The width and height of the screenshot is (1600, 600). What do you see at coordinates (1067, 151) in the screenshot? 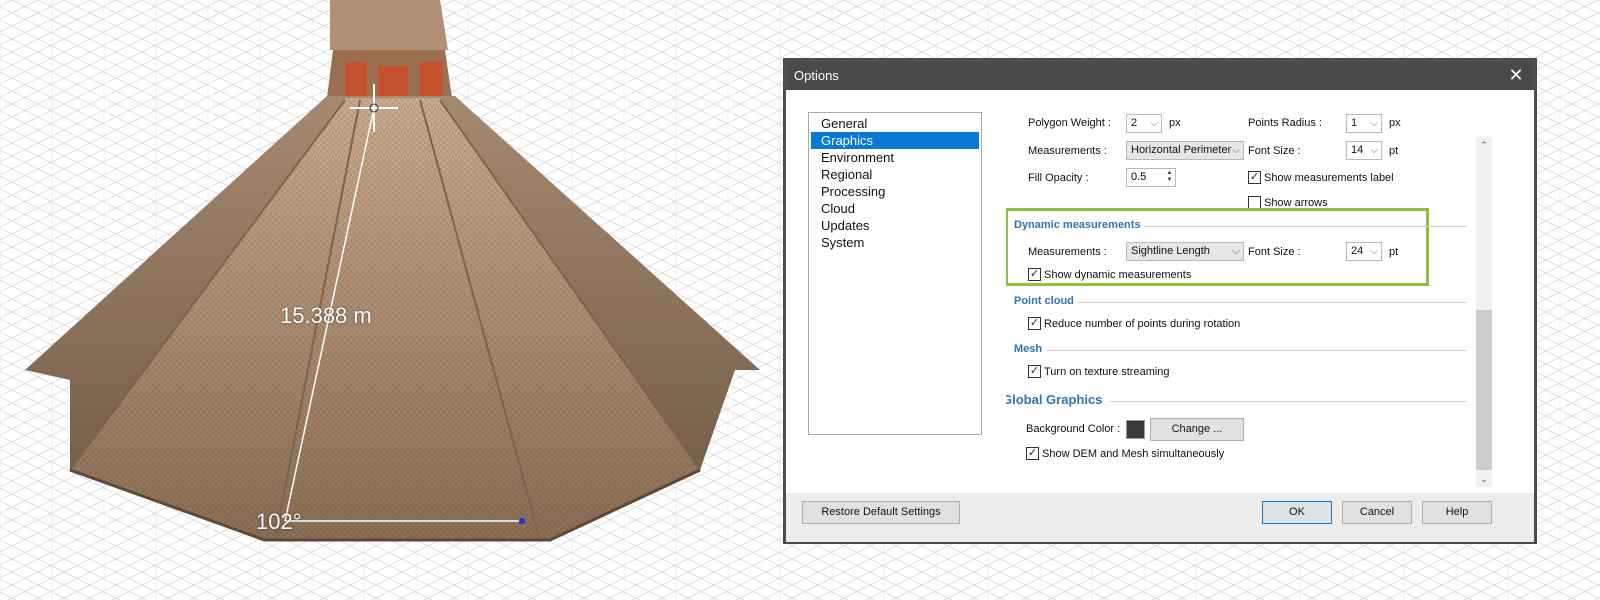
I see `polygon-measurements-label: Measurements :` at bounding box center [1067, 151].